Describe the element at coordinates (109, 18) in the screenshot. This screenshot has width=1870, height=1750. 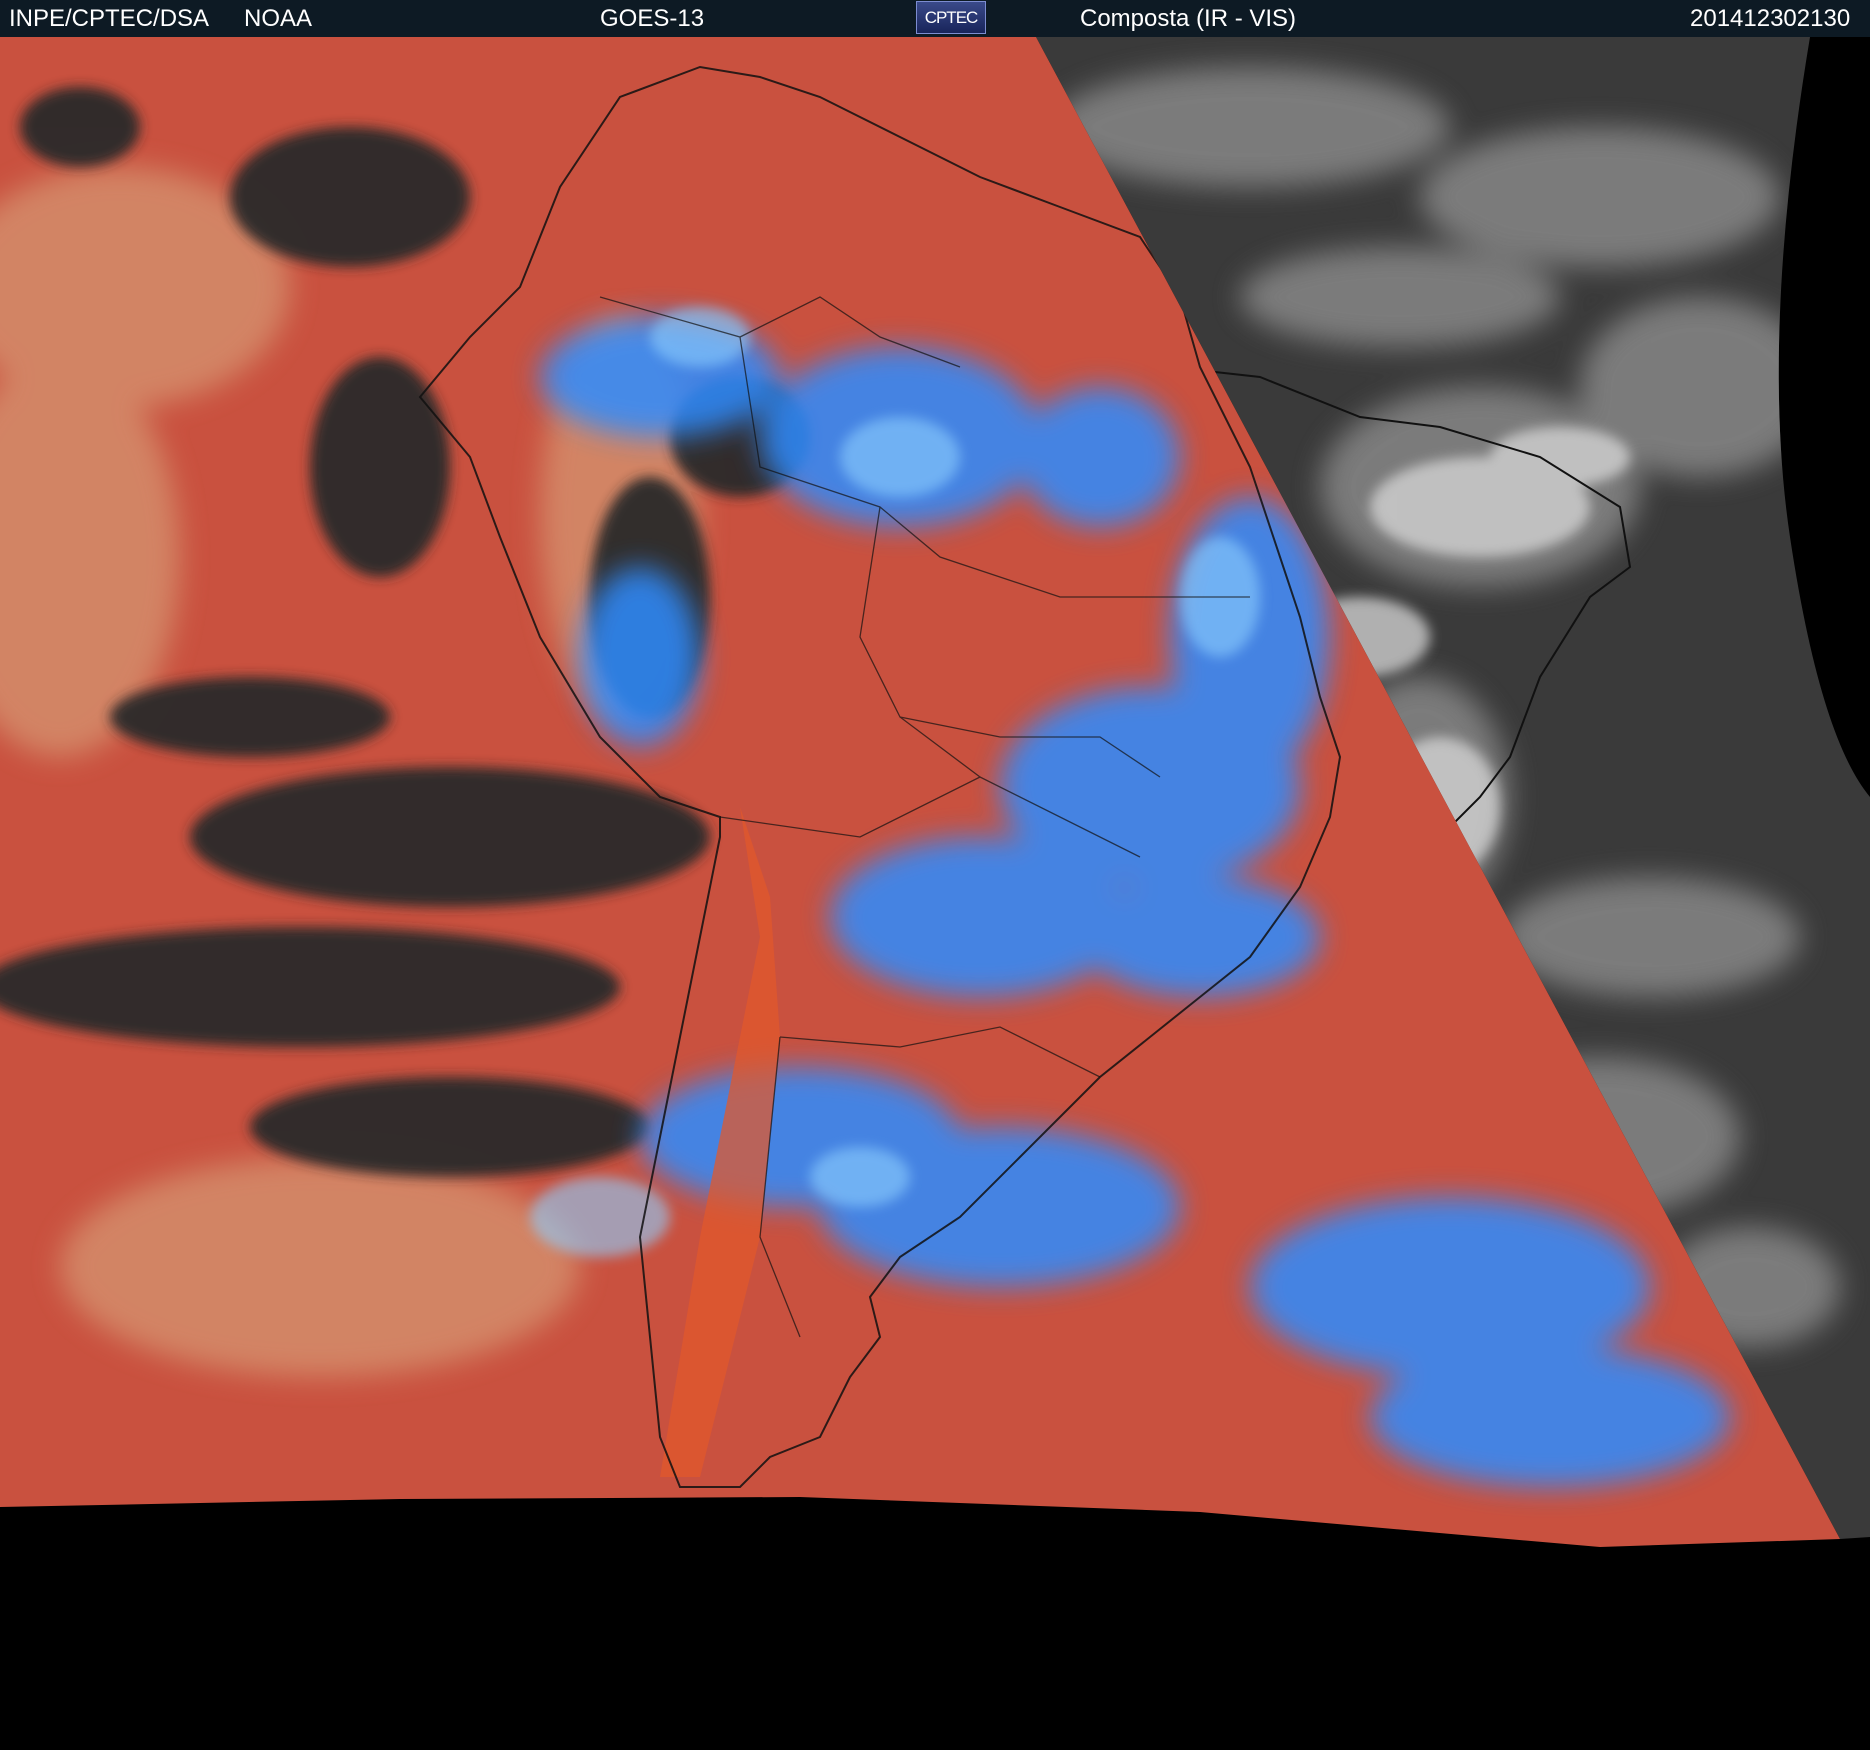
I see `institution-label: INPE/CPTEC/DSA` at that location.